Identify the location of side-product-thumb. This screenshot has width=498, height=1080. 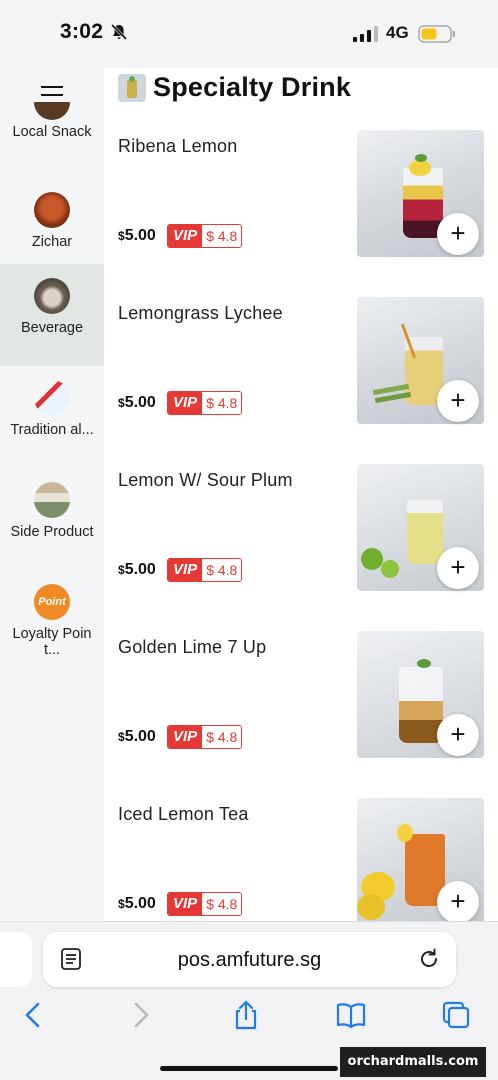
(52, 500).